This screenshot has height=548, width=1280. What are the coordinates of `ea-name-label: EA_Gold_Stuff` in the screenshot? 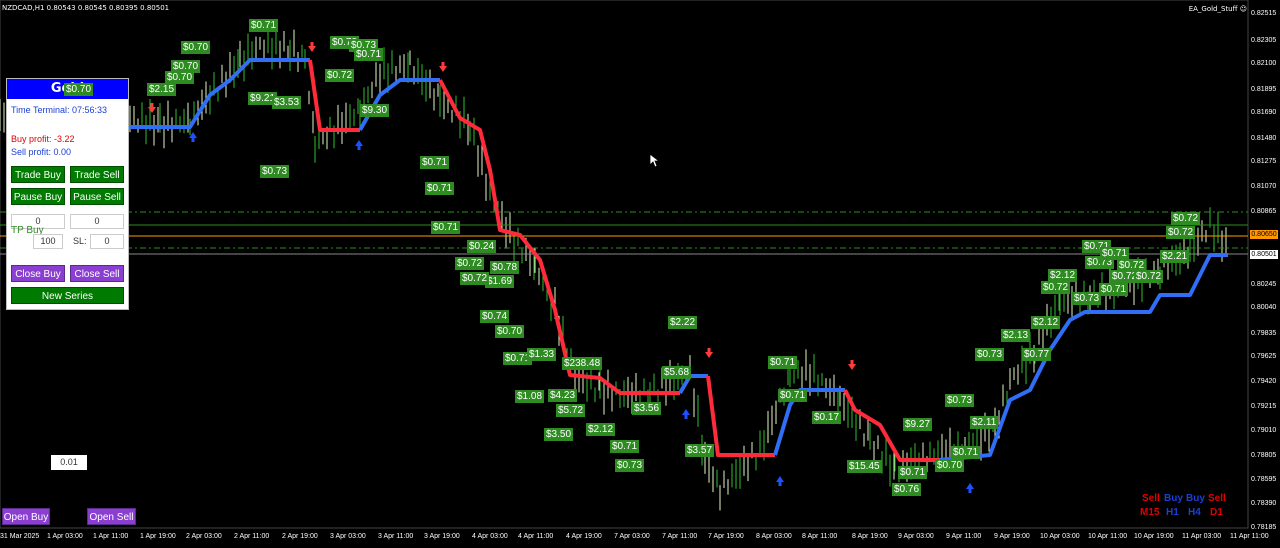 It's located at (1213, 9).